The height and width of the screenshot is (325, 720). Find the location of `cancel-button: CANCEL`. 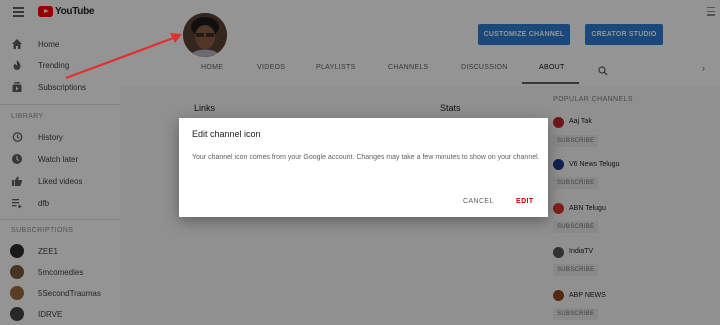

cancel-button: CANCEL is located at coordinates (478, 201).